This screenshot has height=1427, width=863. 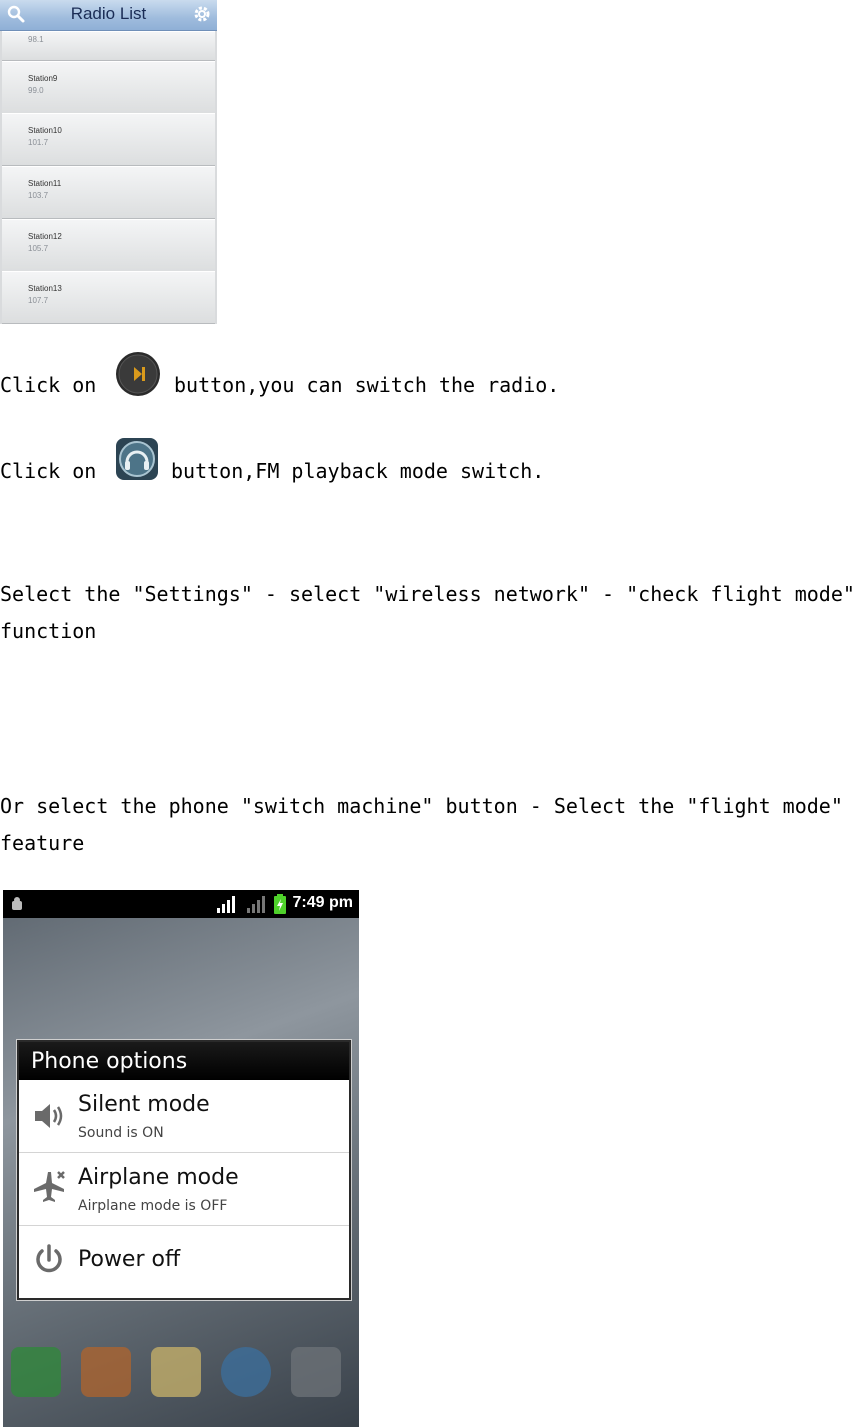 I want to click on airplane-icon, so click(x=49, y=1186).